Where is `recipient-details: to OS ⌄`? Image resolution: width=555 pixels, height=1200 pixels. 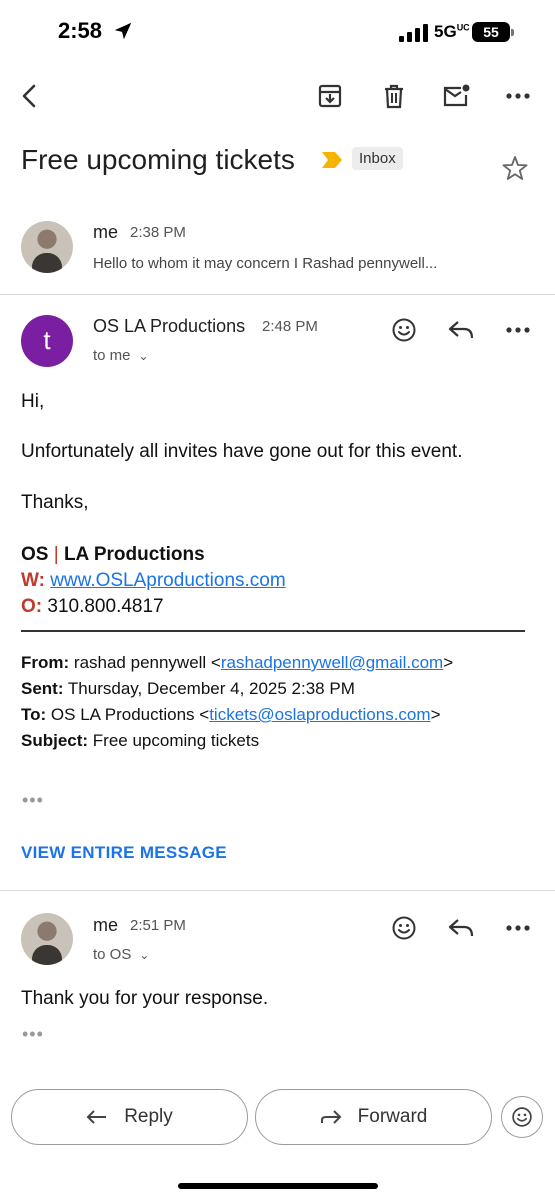
recipient-details: to OS ⌄ is located at coordinates (121, 954).